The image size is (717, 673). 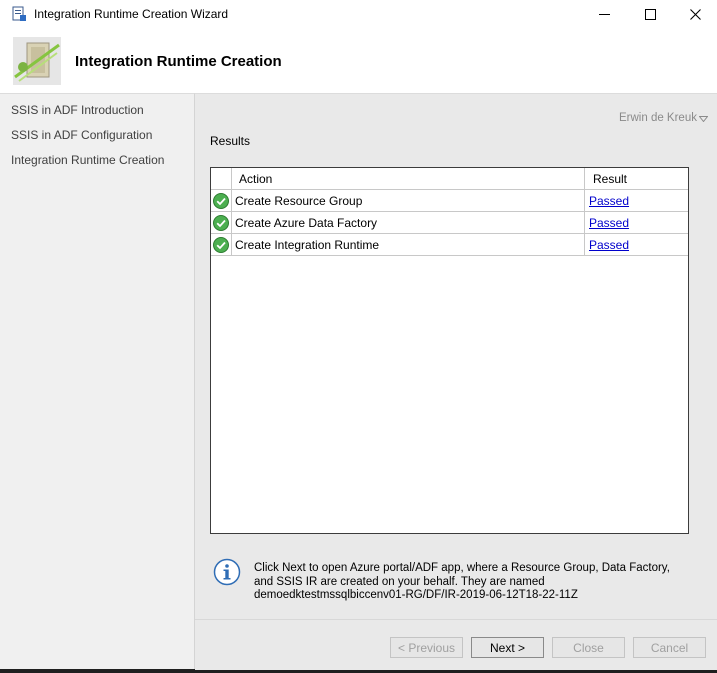 I want to click on window-title: Integration Runtime Creation Wizard, so click(x=131, y=14).